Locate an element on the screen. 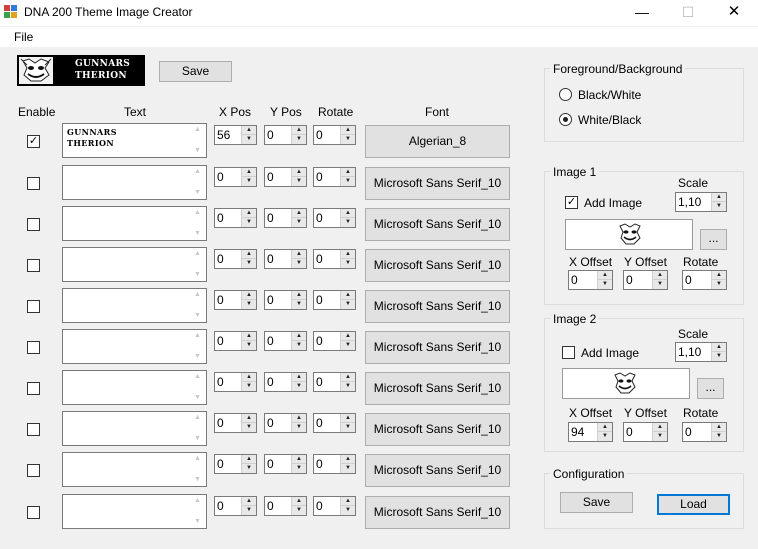 Image resolution: width=758 pixels, height=549 pixels. maximize-button: ☐ is located at coordinates (688, 13).